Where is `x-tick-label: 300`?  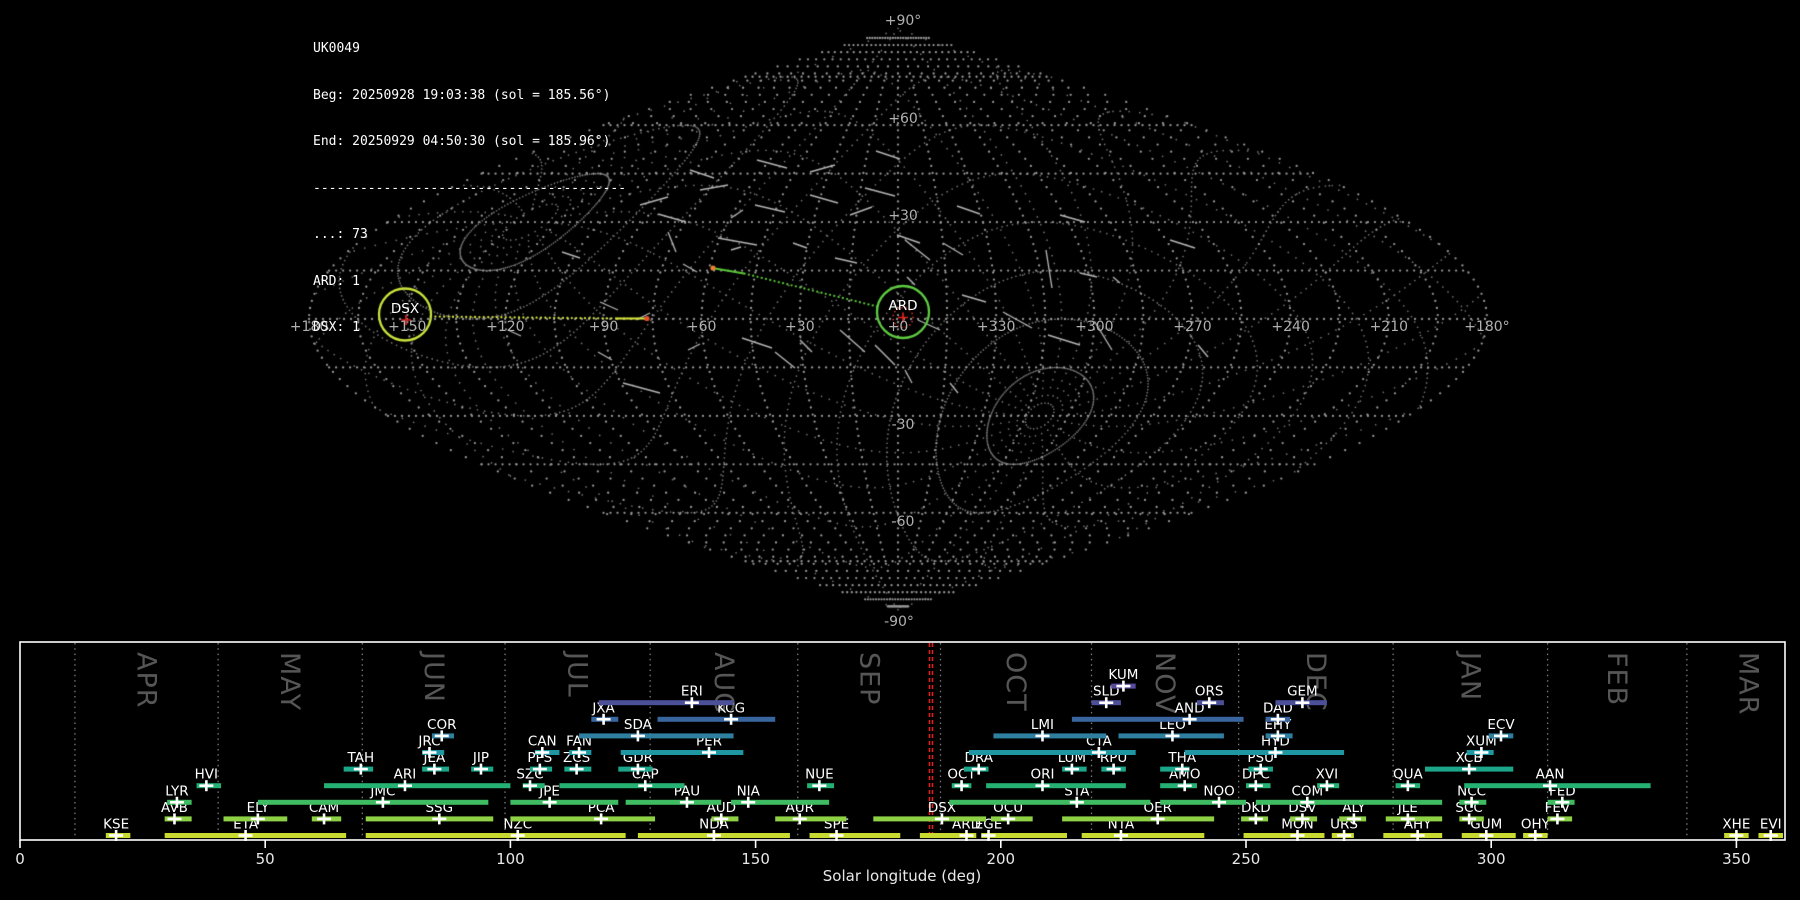 x-tick-label: 300 is located at coordinates (1491, 859).